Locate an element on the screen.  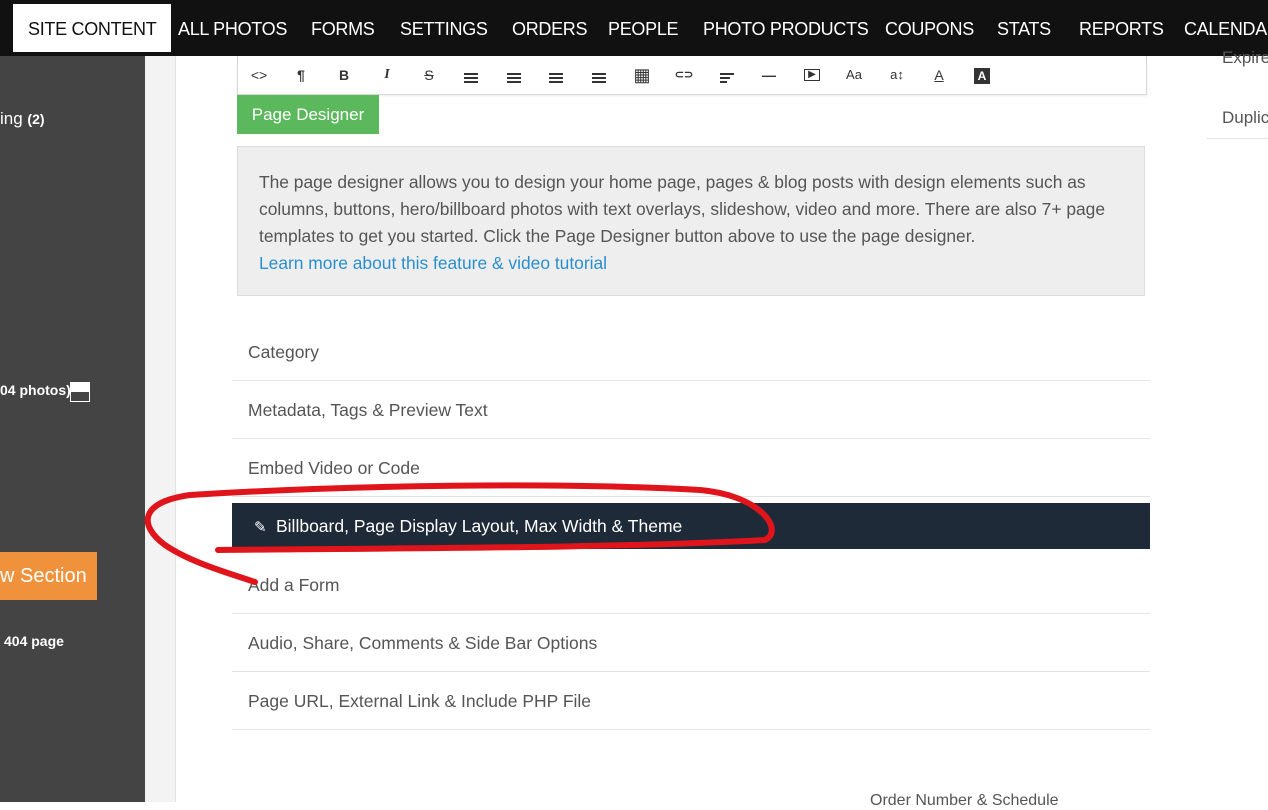
video-icon-glyph: ▶ is located at coordinates (812, 75).